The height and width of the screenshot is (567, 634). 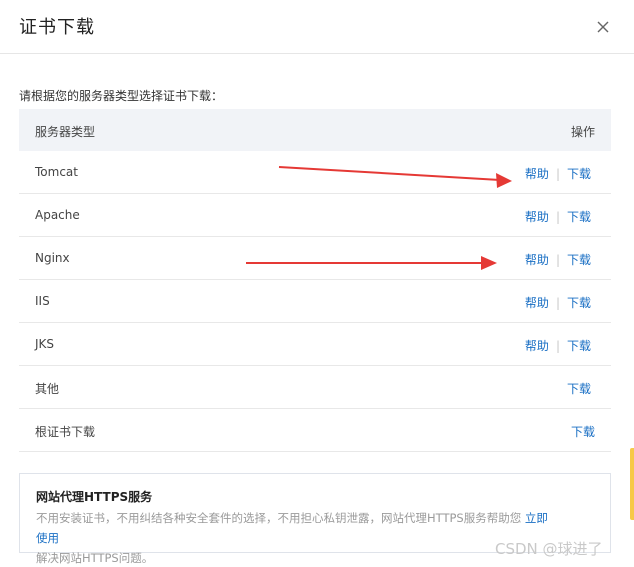 What do you see at coordinates (603, 27) in the screenshot?
I see `close-icon` at bounding box center [603, 27].